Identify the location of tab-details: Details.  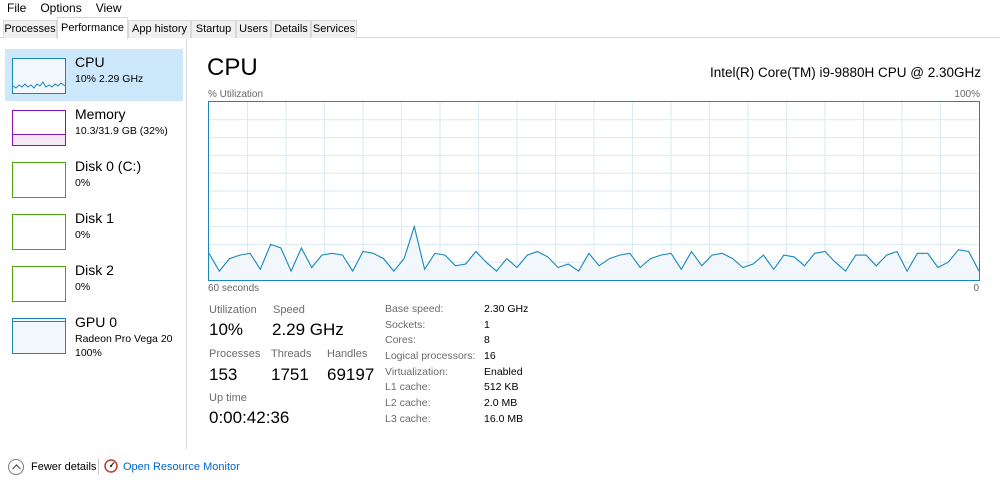
(291, 29).